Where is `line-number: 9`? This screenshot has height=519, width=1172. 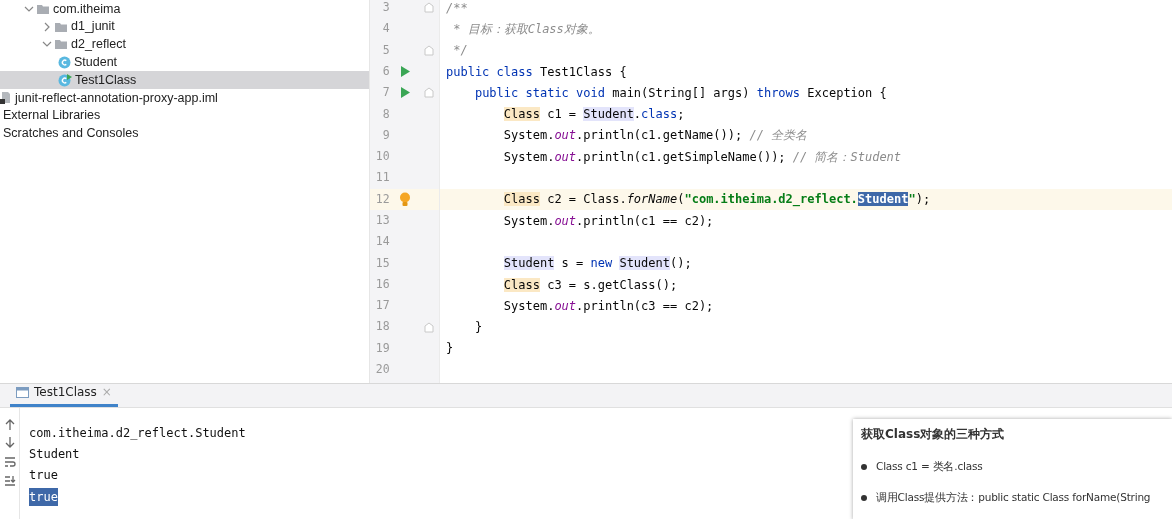
line-number: 9 is located at coordinates (385, 135).